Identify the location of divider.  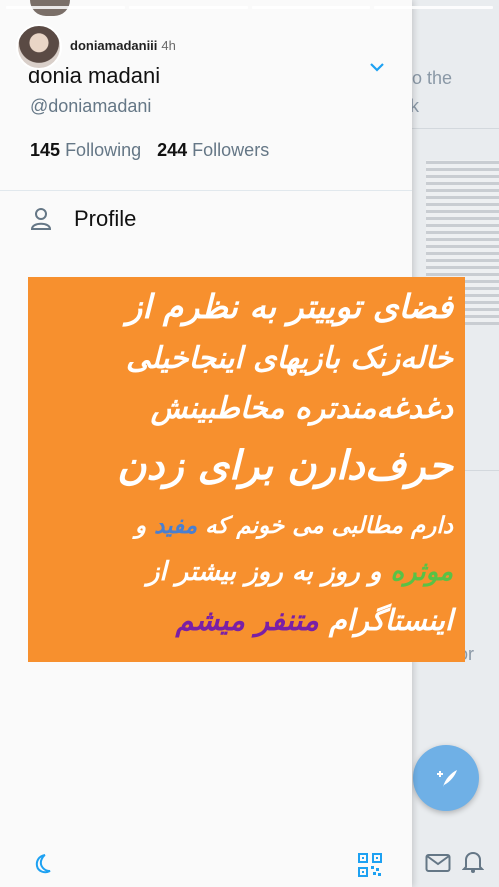
(206, 190).